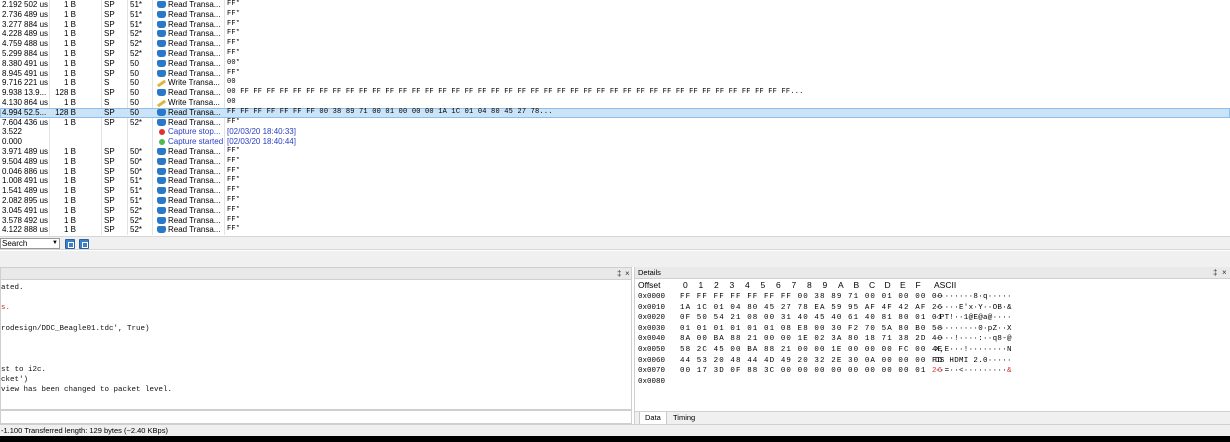 The width and height of the screenshot is (1230, 442). I want to click on packet-duration: 221 us, so click(36, 83).